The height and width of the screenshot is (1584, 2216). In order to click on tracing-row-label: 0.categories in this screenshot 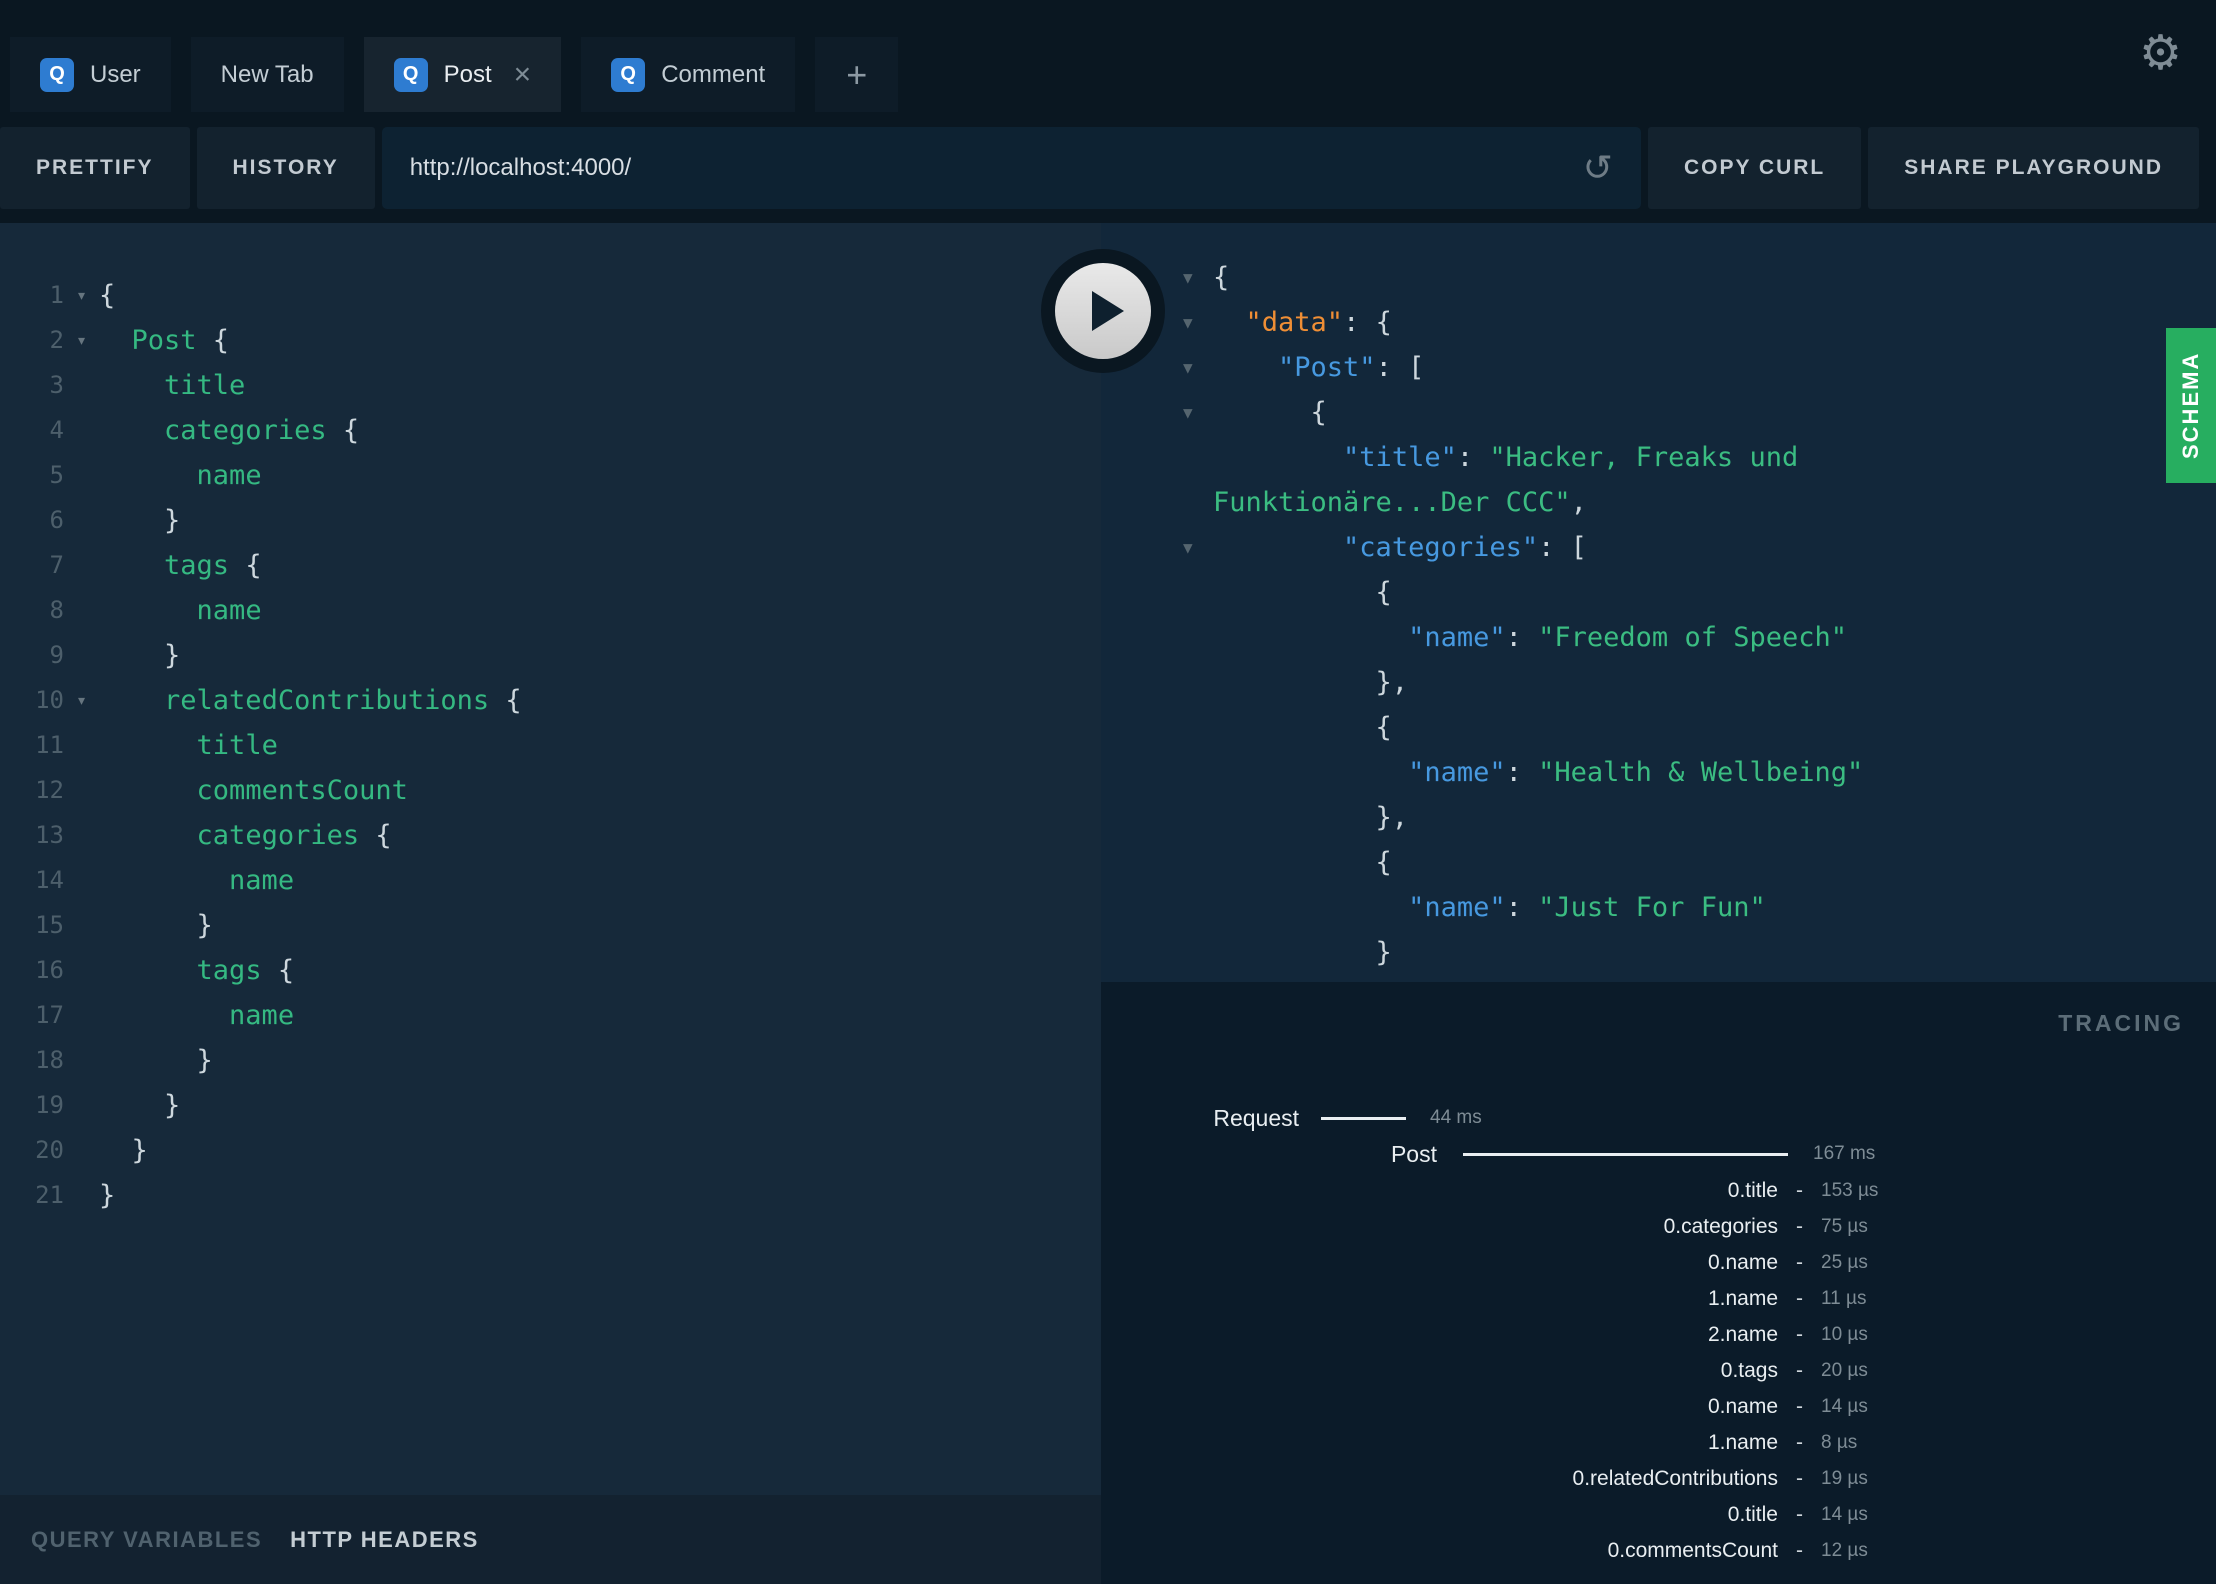, I will do `click(1720, 1226)`.